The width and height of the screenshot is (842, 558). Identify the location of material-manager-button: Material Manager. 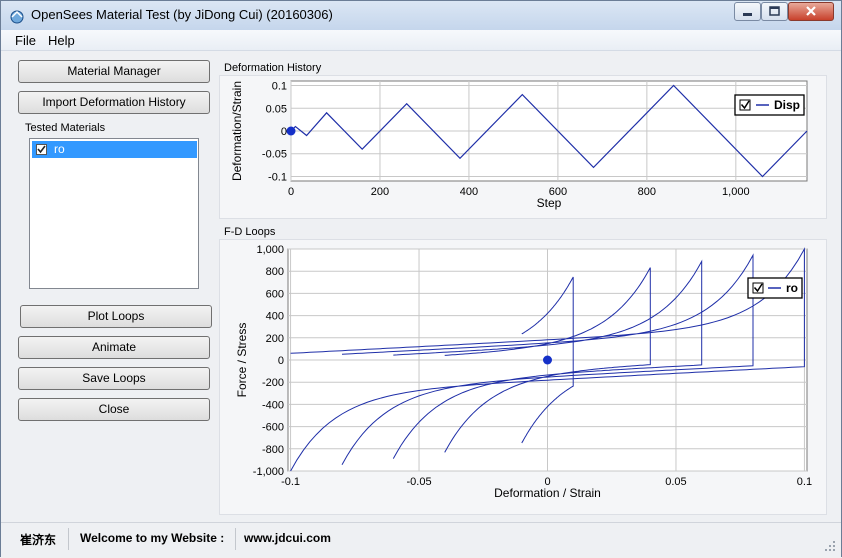
(114, 71).